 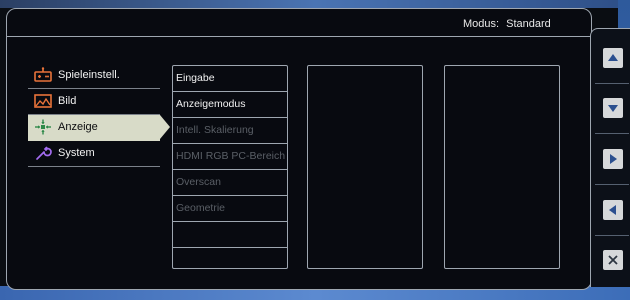 What do you see at coordinates (94, 102) in the screenshot?
I see `menu-item-bild: Bild` at bounding box center [94, 102].